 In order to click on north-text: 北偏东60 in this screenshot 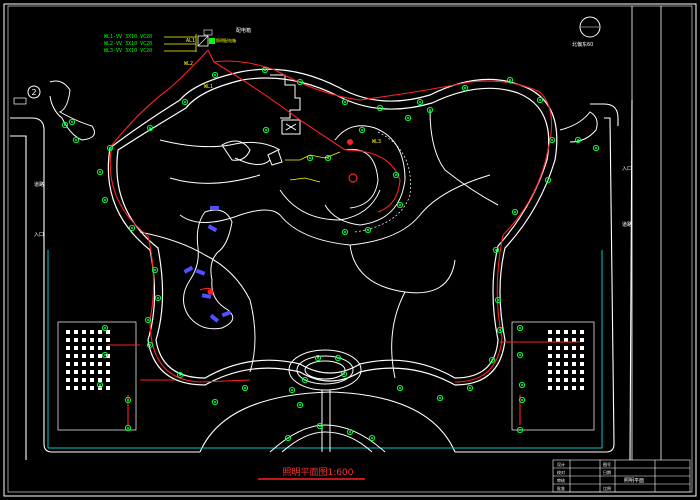, I will do `click(582, 44)`.